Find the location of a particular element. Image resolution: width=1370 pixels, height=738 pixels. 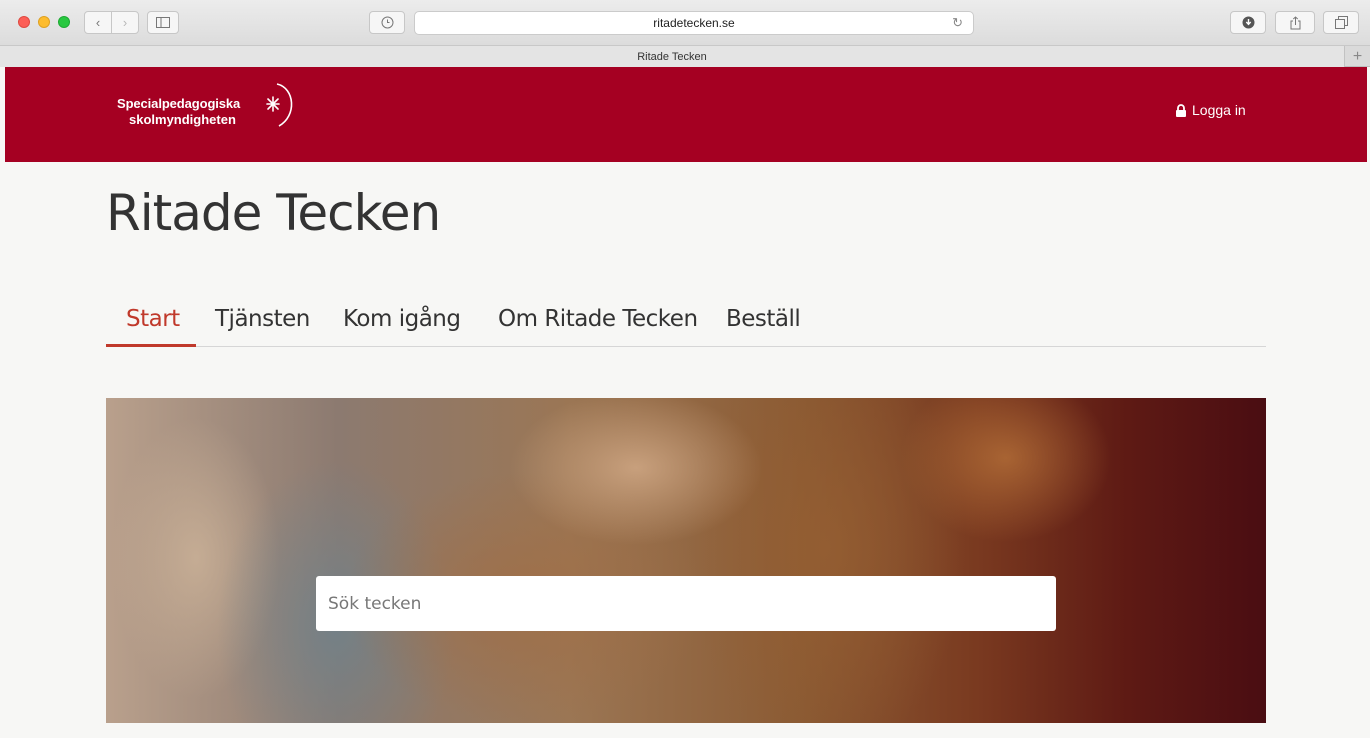

maximize-window-button is located at coordinates (64, 22).